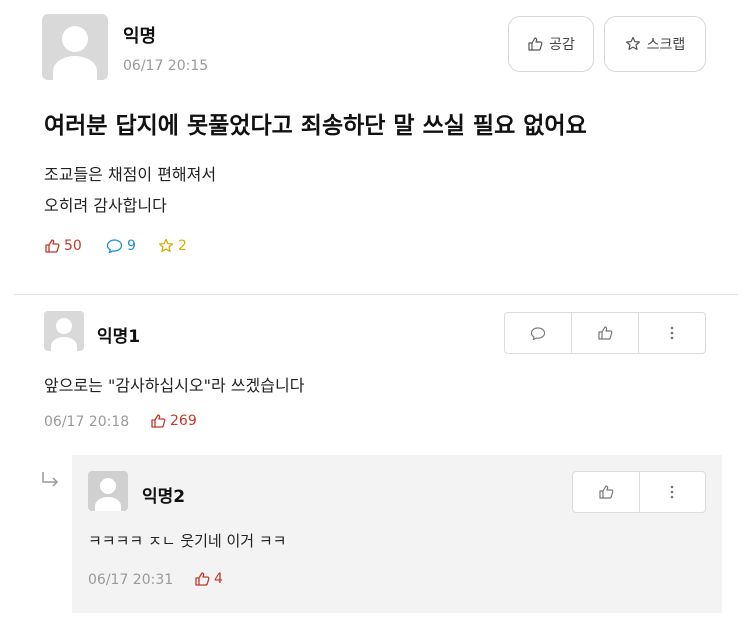  Describe the element at coordinates (63, 246) in the screenshot. I see `post-like-count: 50` at that location.